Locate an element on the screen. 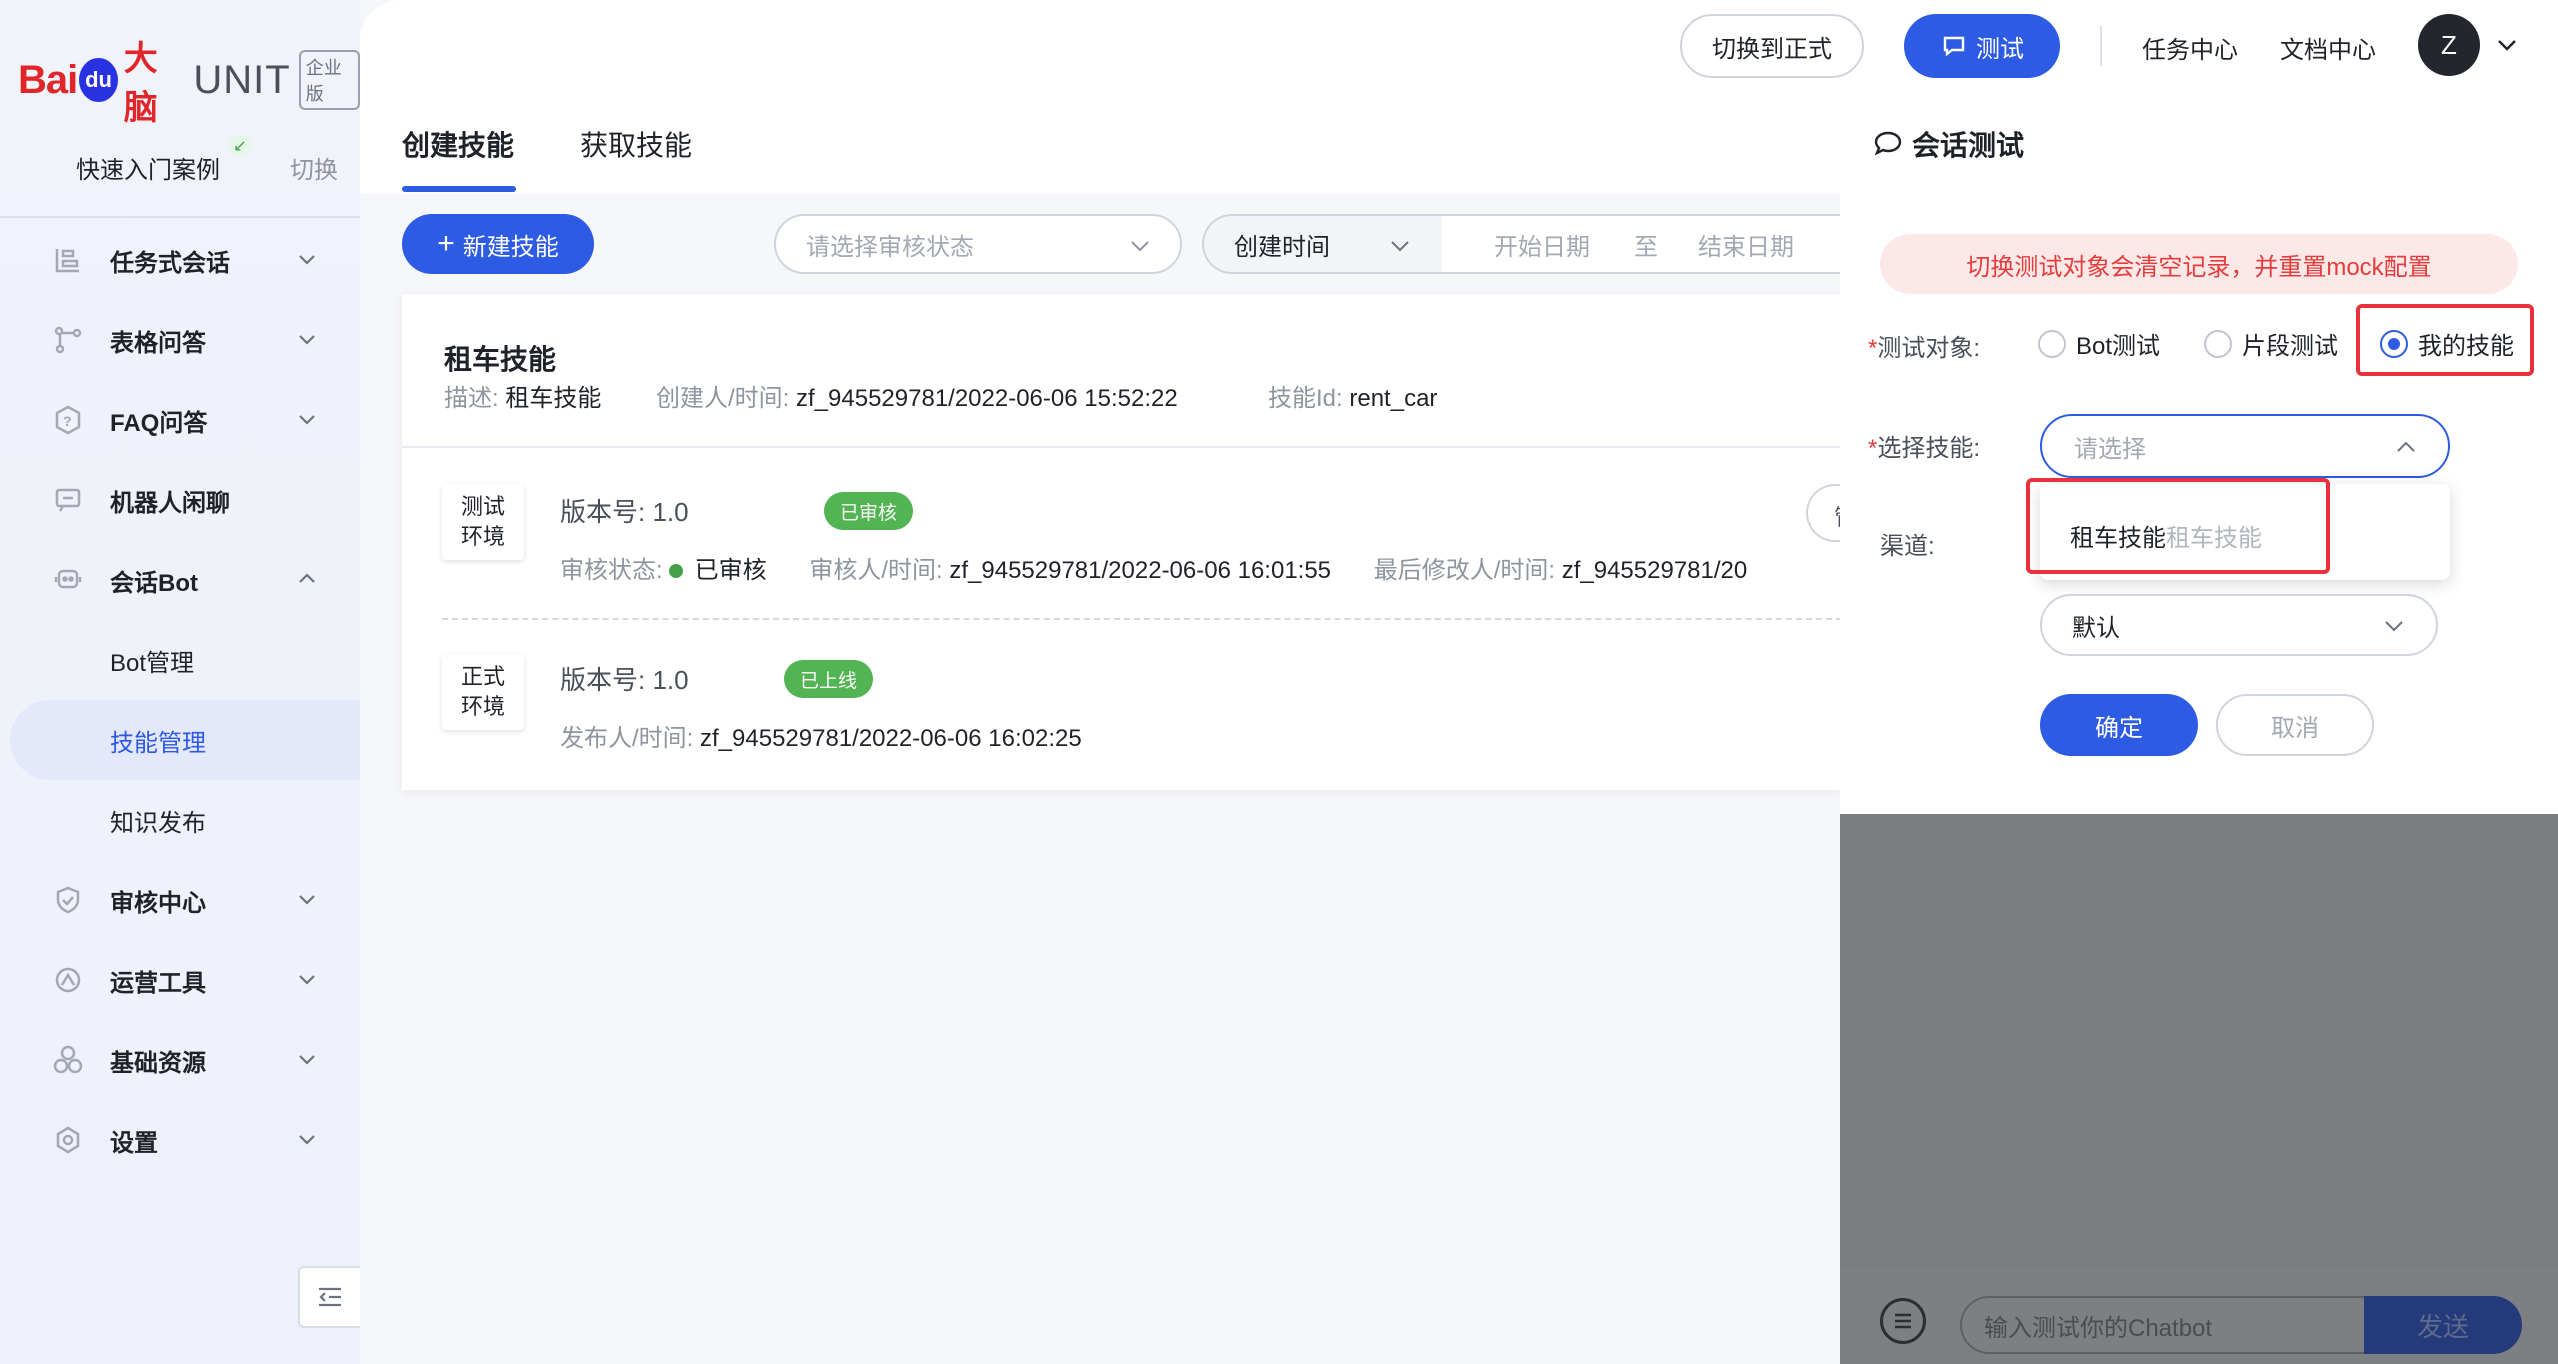 Image resolution: width=2558 pixels, height=1364 pixels. sidebar-item-label: FAQ问答 is located at coordinates (159, 423).